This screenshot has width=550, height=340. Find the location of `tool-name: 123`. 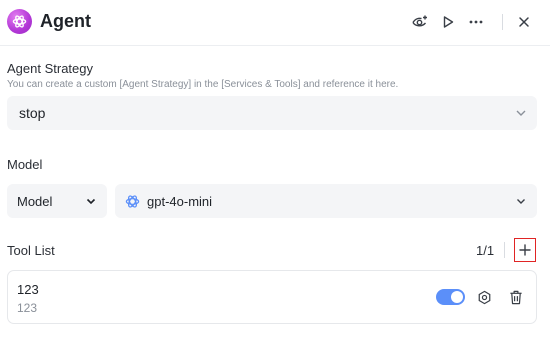

tool-name: 123 is located at coordinates (28, 289).